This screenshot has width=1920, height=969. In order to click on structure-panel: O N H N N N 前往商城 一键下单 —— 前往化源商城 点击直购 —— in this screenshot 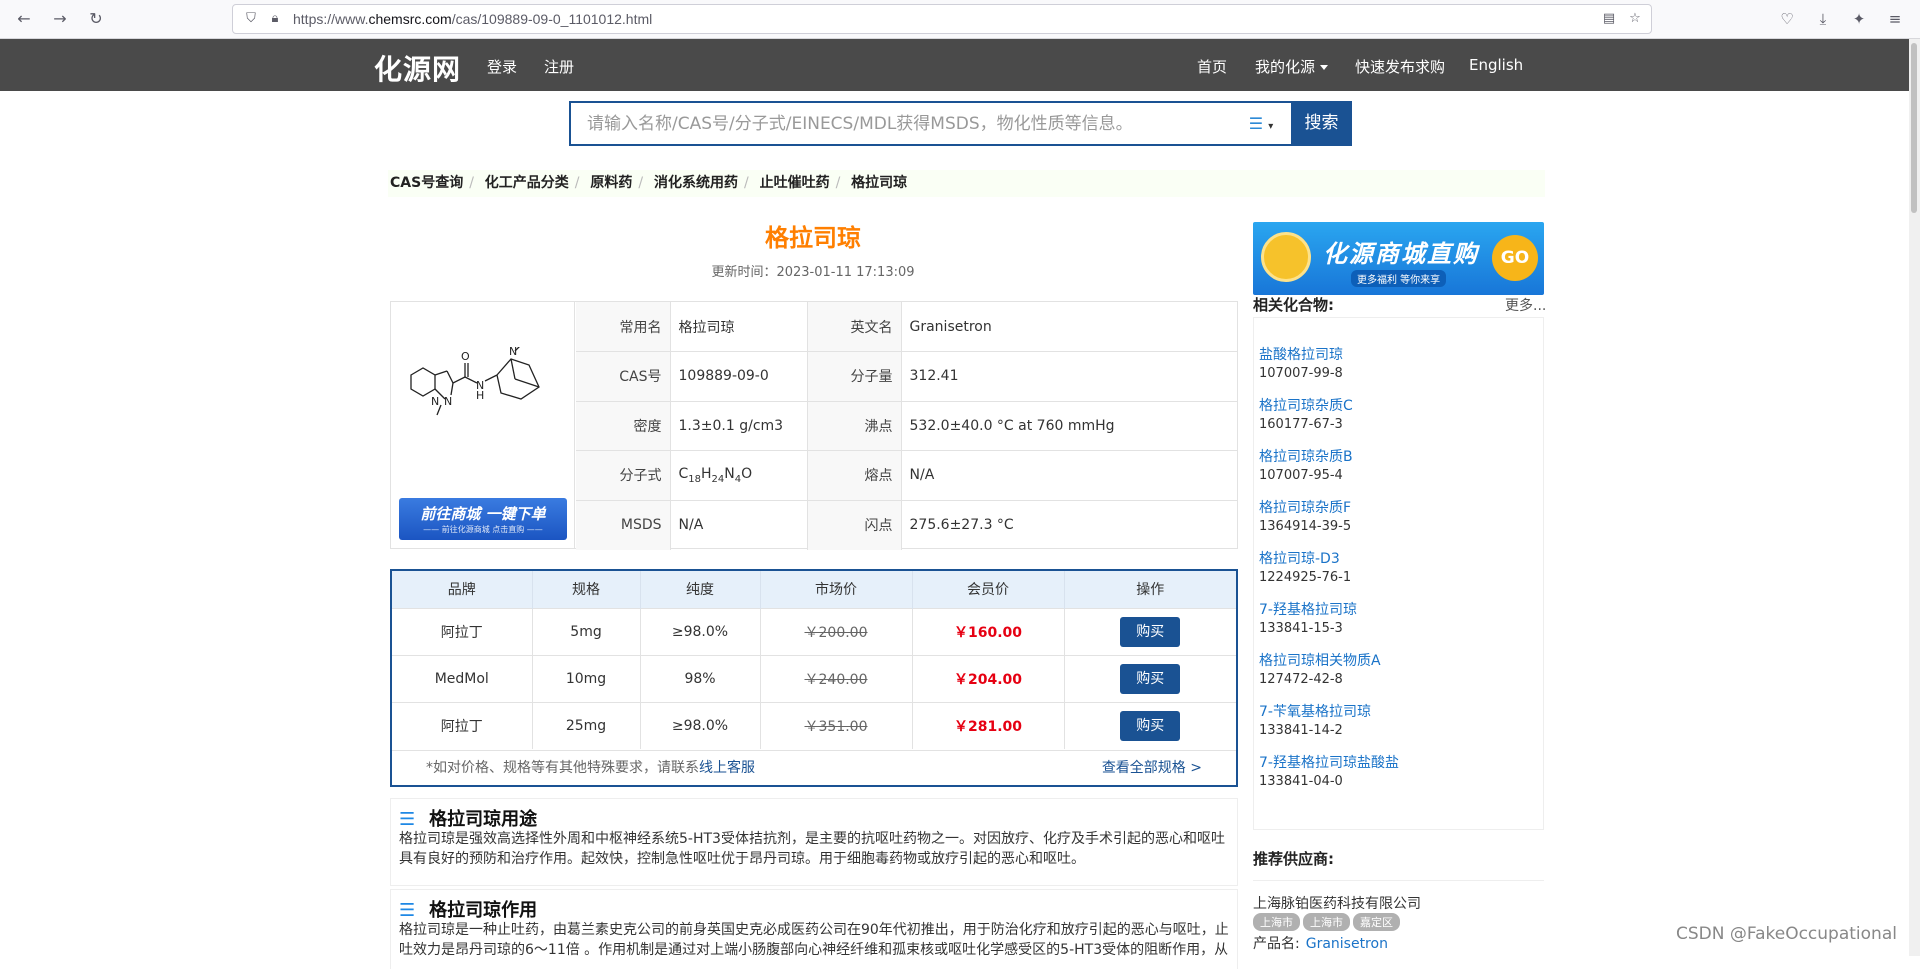, I will do `click(483, 425)`.